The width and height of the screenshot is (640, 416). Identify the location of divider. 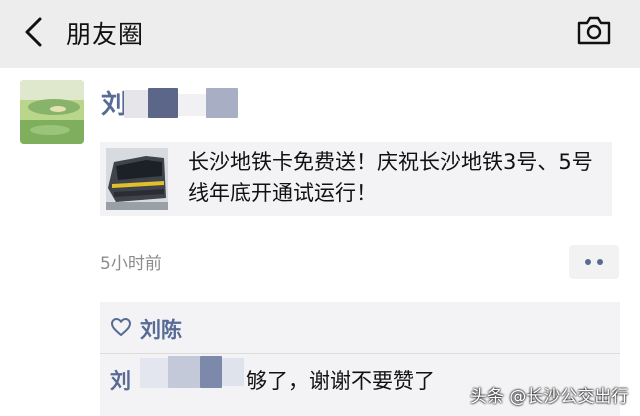
(360, 353).